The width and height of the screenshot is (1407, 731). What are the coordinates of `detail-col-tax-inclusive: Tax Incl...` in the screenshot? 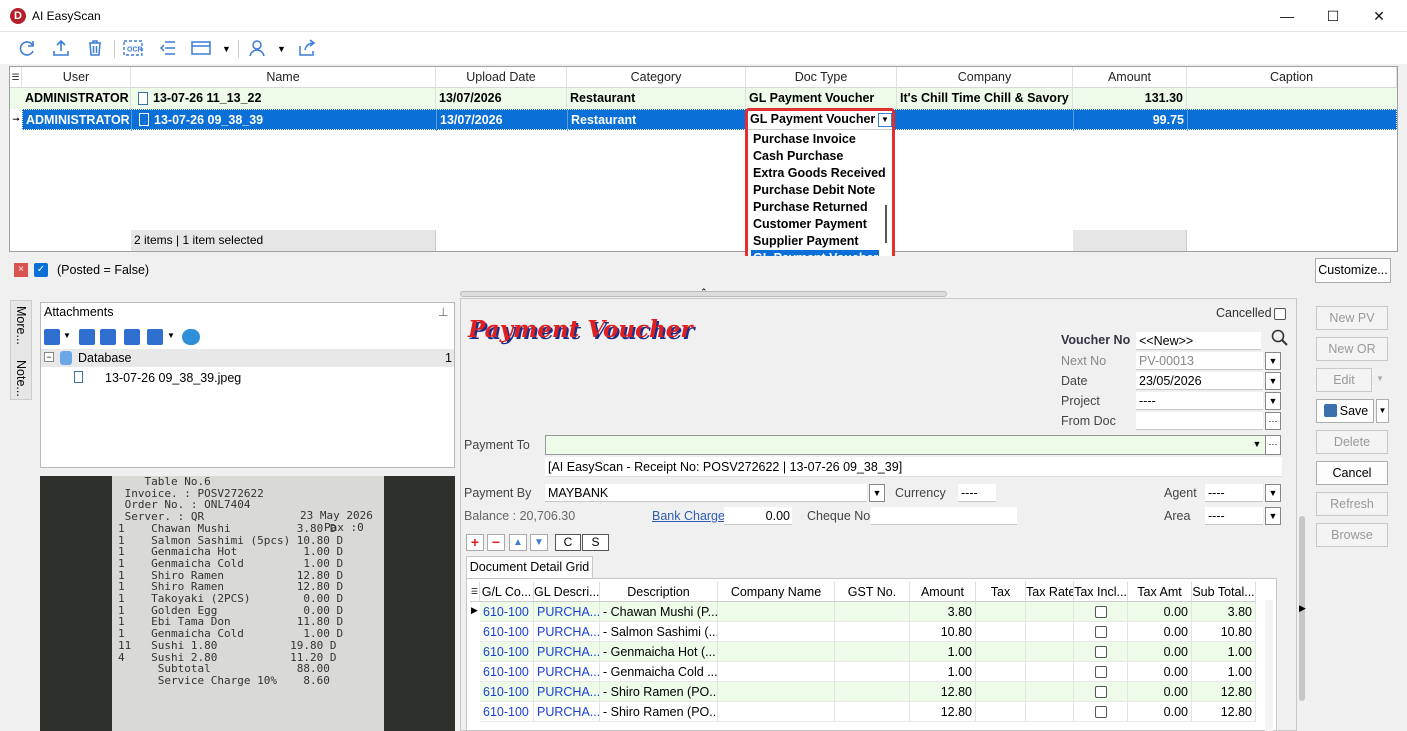 It's located at (1101, 592).